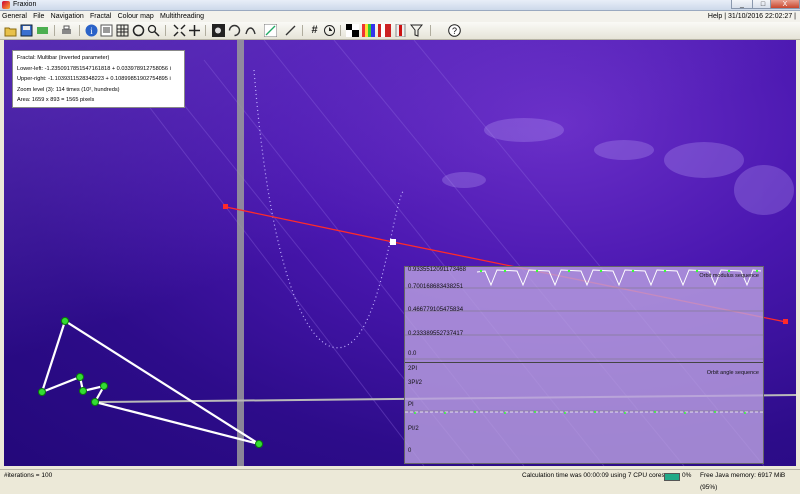  What do you see at coordinates (785, 4) in the screenshot?
I see `close-button: X` at bounding box center [785, 4].